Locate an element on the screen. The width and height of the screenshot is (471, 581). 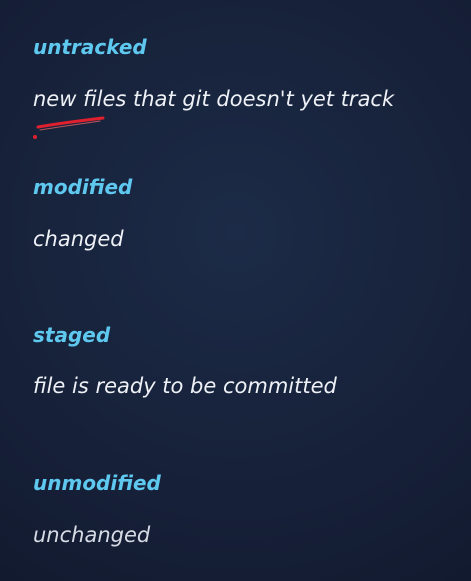
description-untracked: new files that git doesn't yet track is located at coordinates (214, 99).